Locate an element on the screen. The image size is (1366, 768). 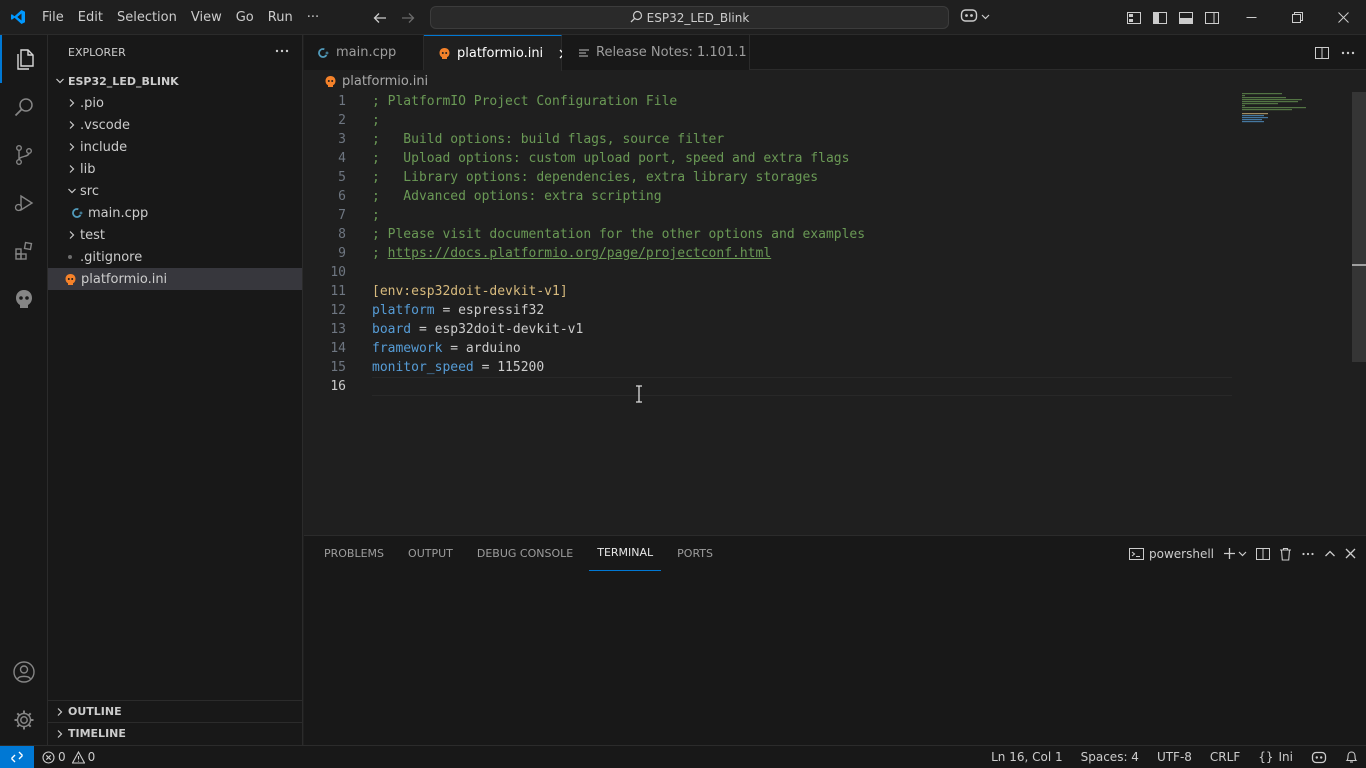
forward-arrow-icon is located at coordinates (408, 18).